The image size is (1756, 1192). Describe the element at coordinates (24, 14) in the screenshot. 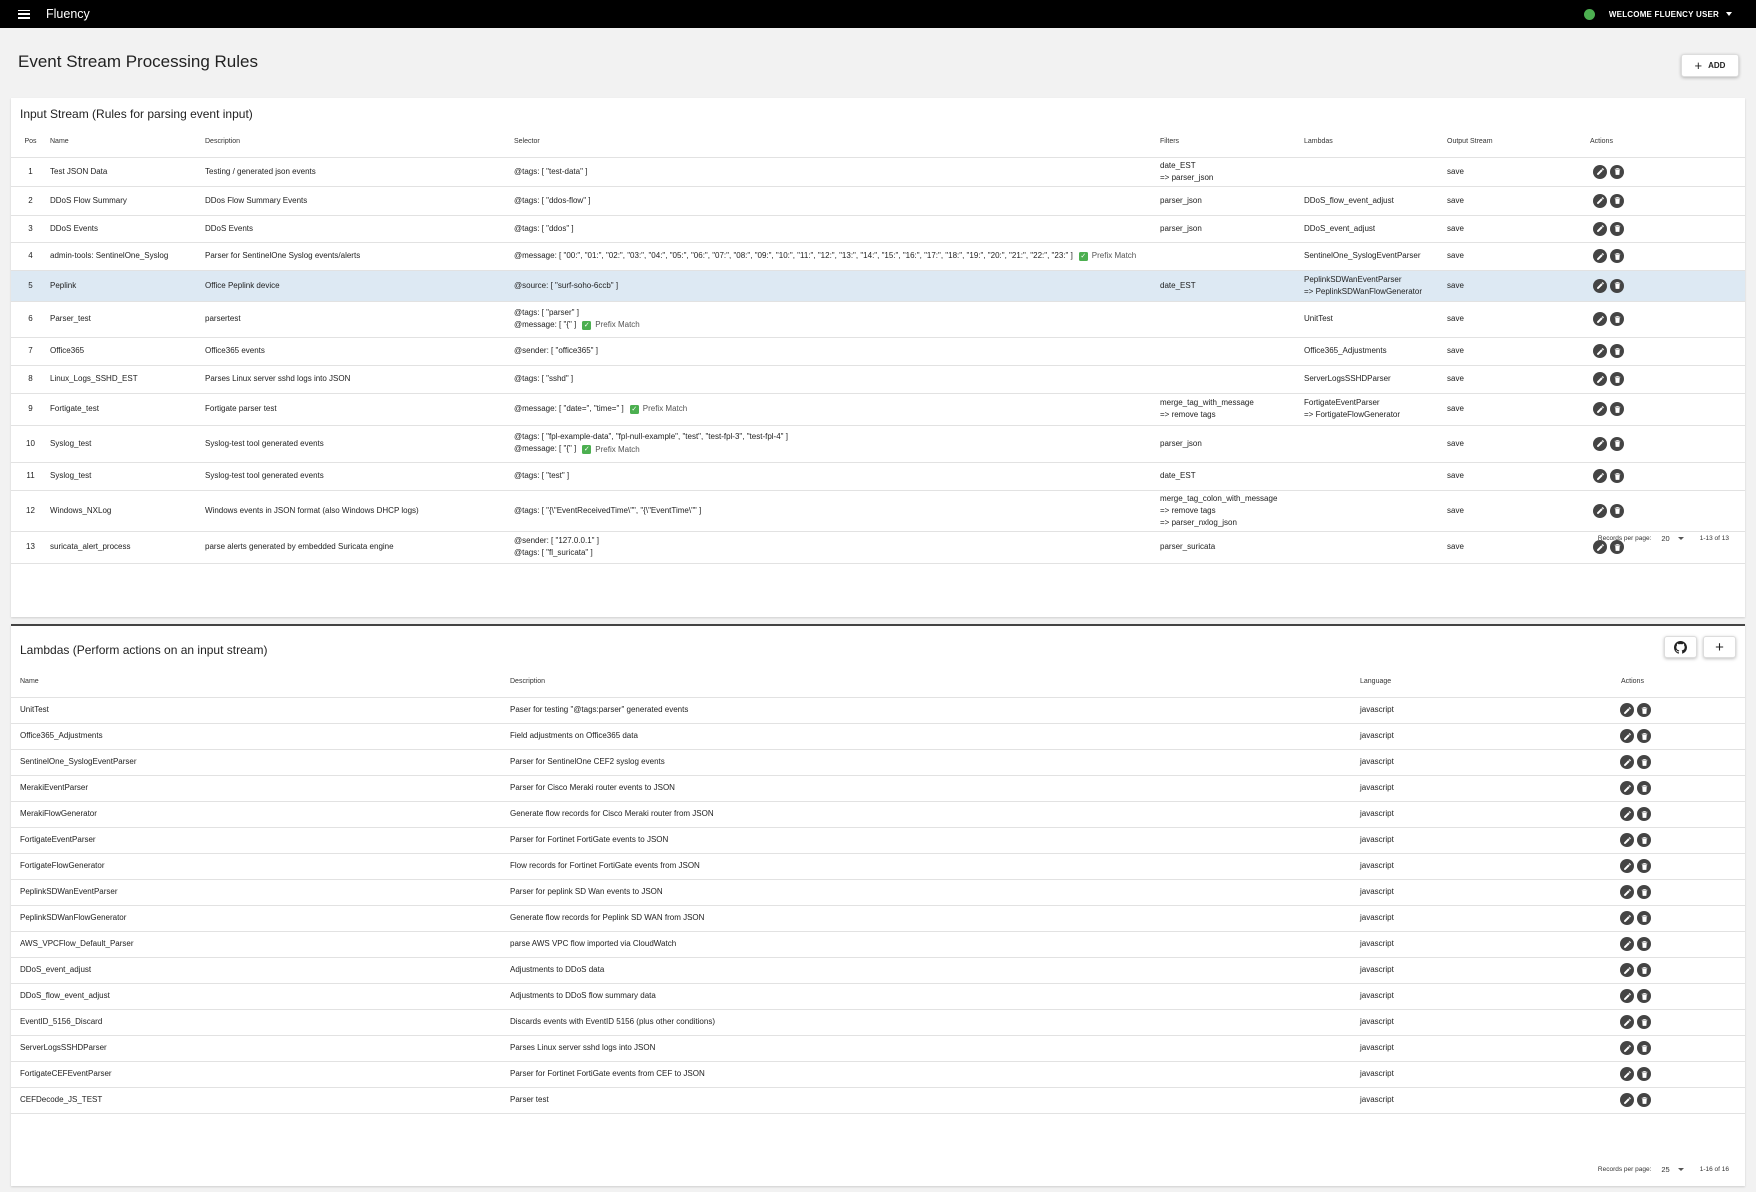

I see `menu-icon` at that location.